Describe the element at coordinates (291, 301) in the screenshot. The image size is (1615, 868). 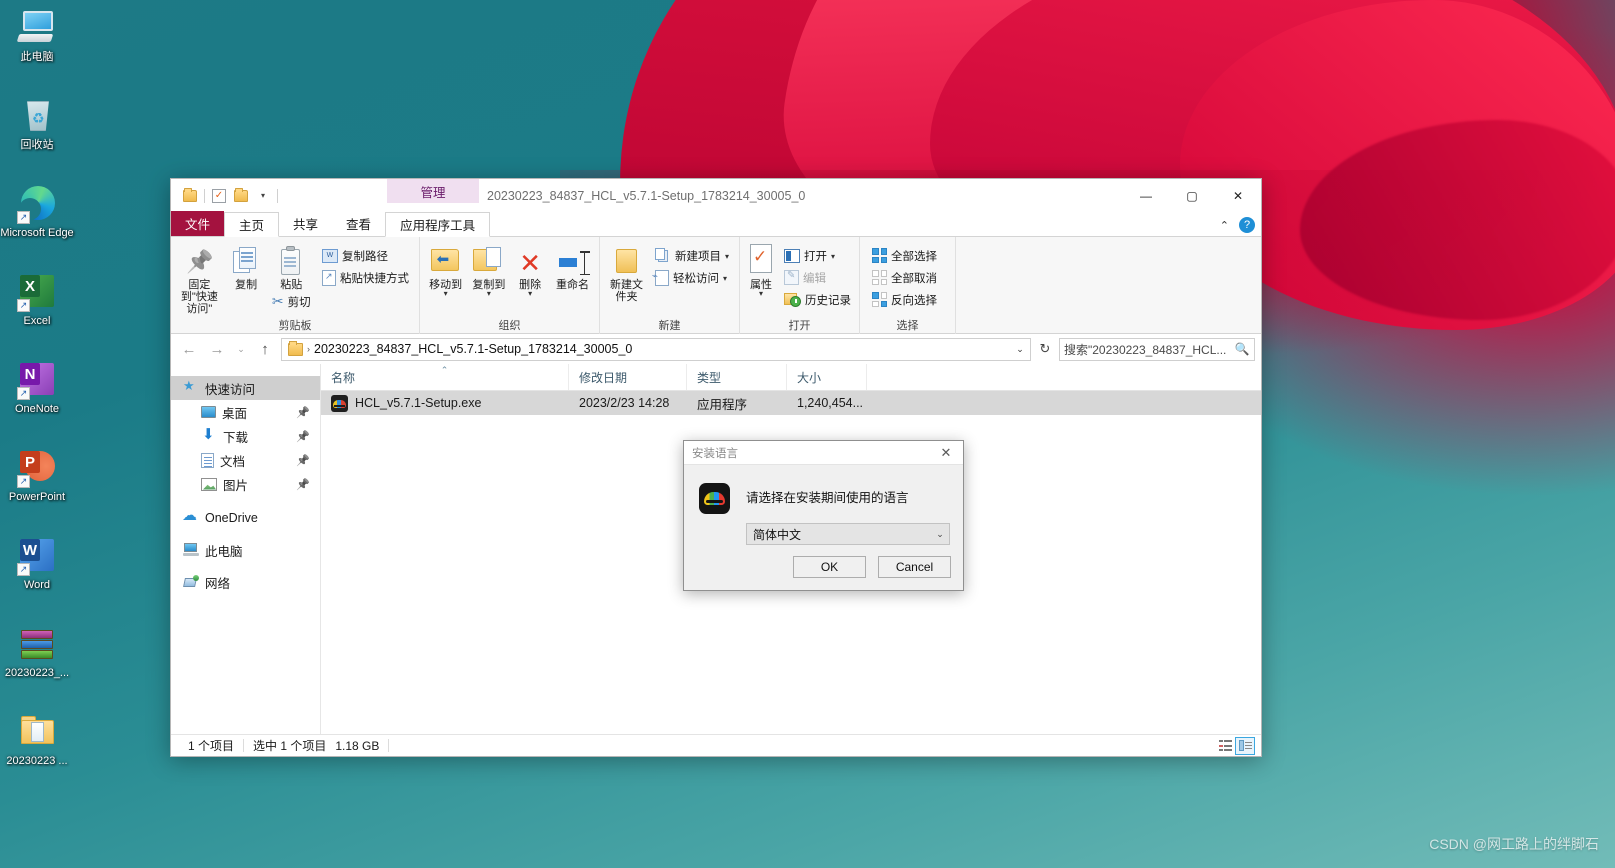
I see `cut-button: 剪切` at that location.